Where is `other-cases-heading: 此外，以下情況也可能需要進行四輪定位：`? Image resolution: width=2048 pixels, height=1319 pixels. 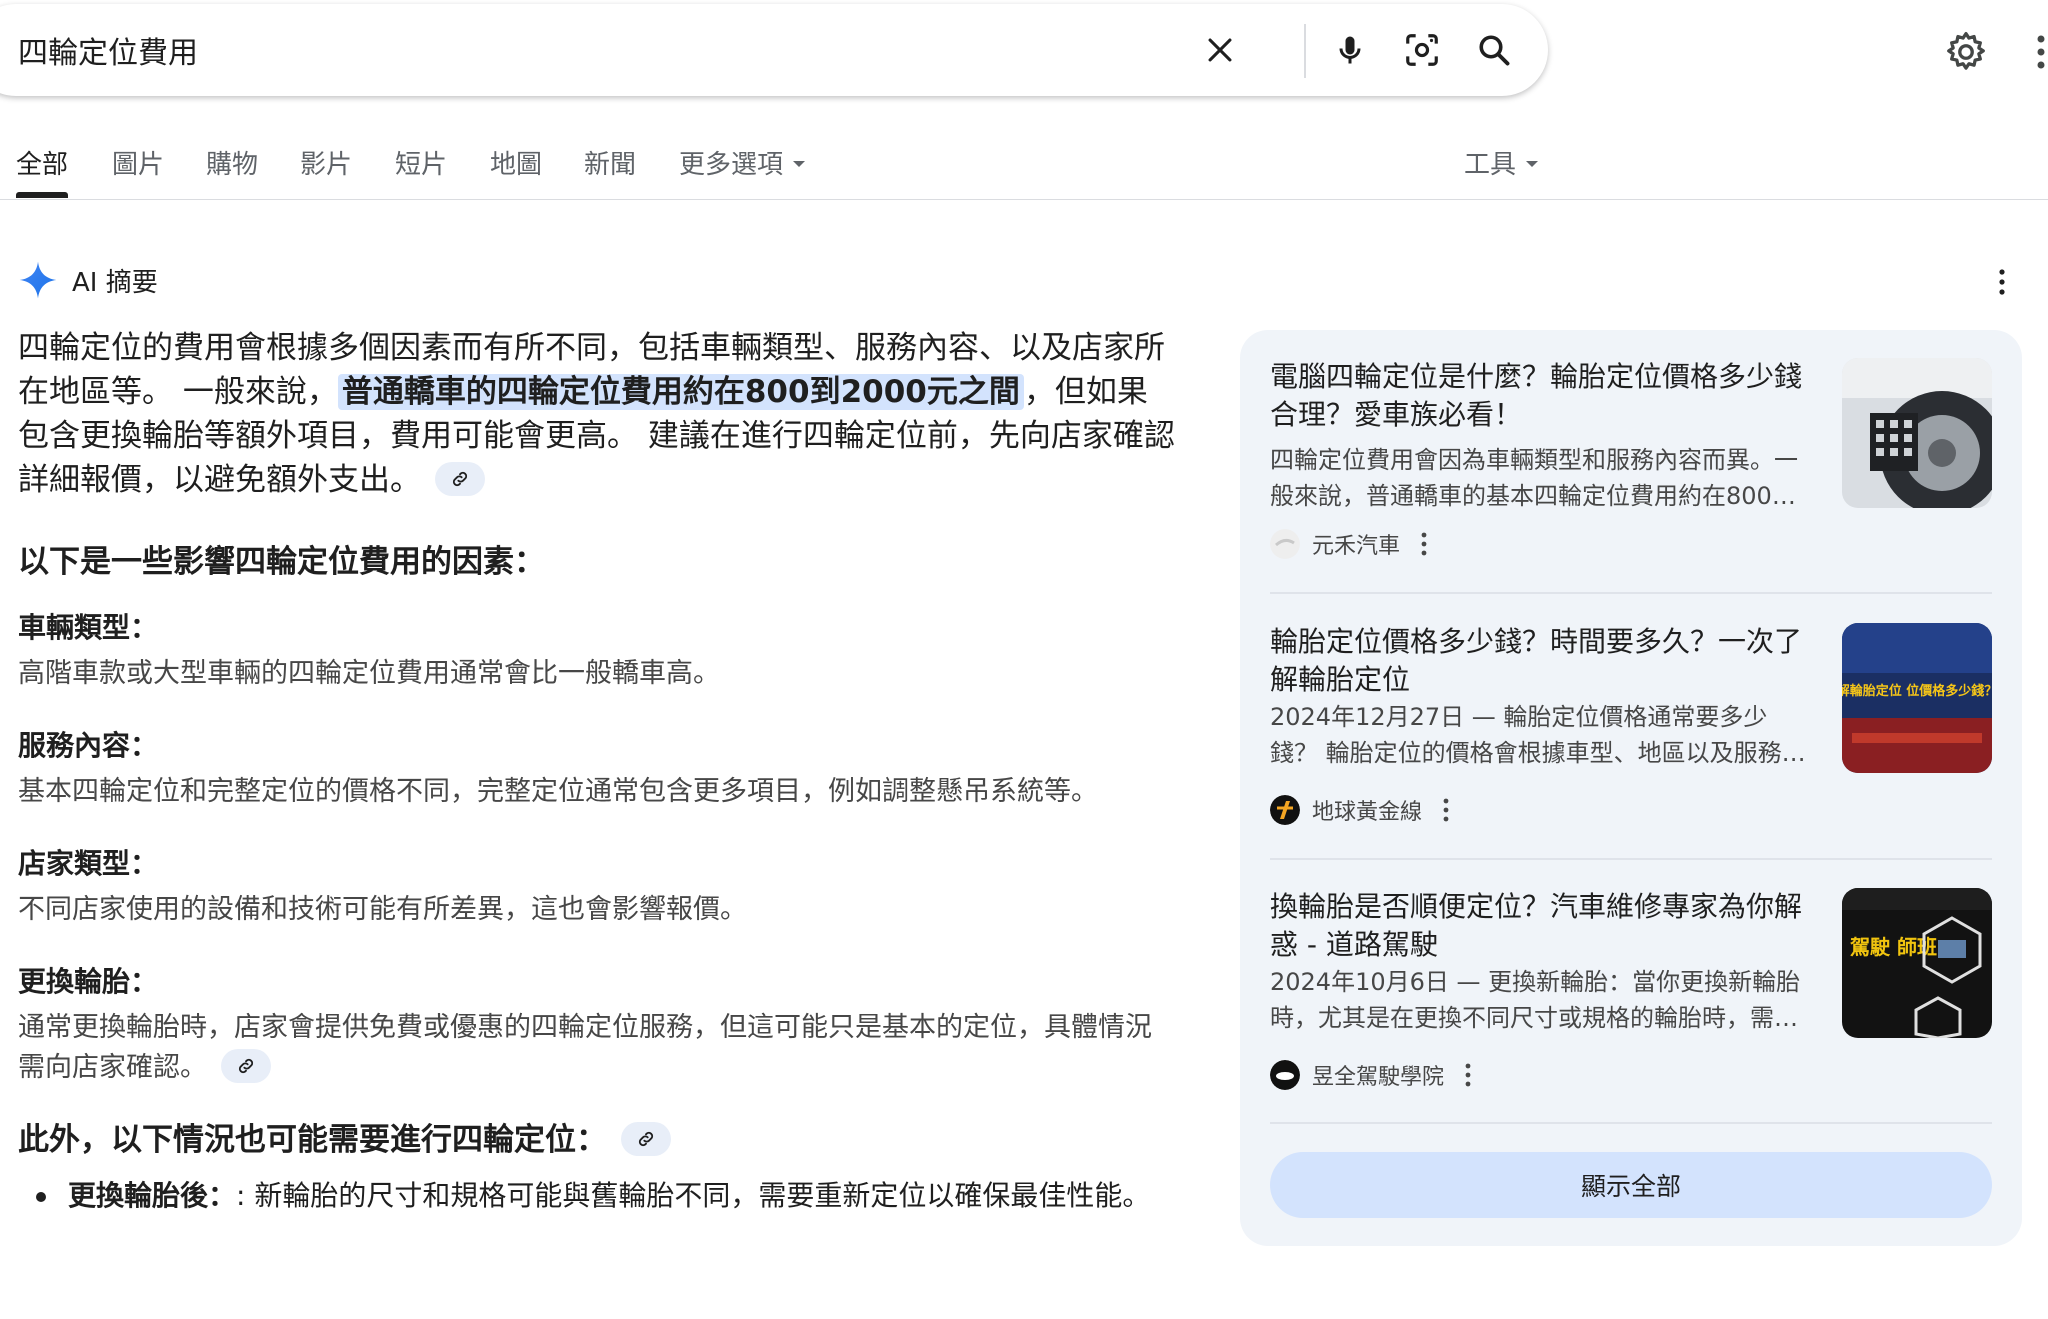 other-cases-heading: 此外，以下情況也可能需要進行四輪定位： is located at coordinates (598, 1140).